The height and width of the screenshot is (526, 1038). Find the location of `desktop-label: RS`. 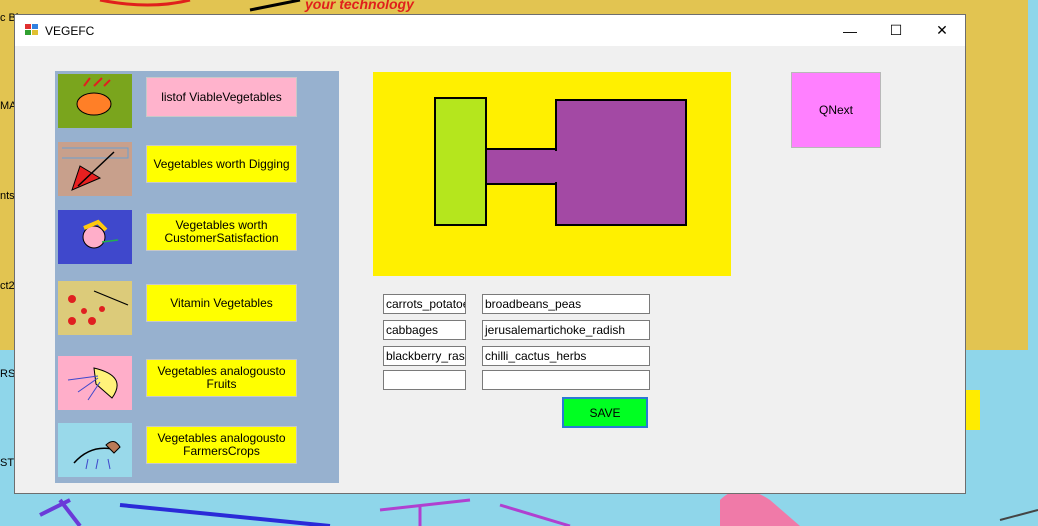

desktop-label: RS is located at coordinates (7, 374).